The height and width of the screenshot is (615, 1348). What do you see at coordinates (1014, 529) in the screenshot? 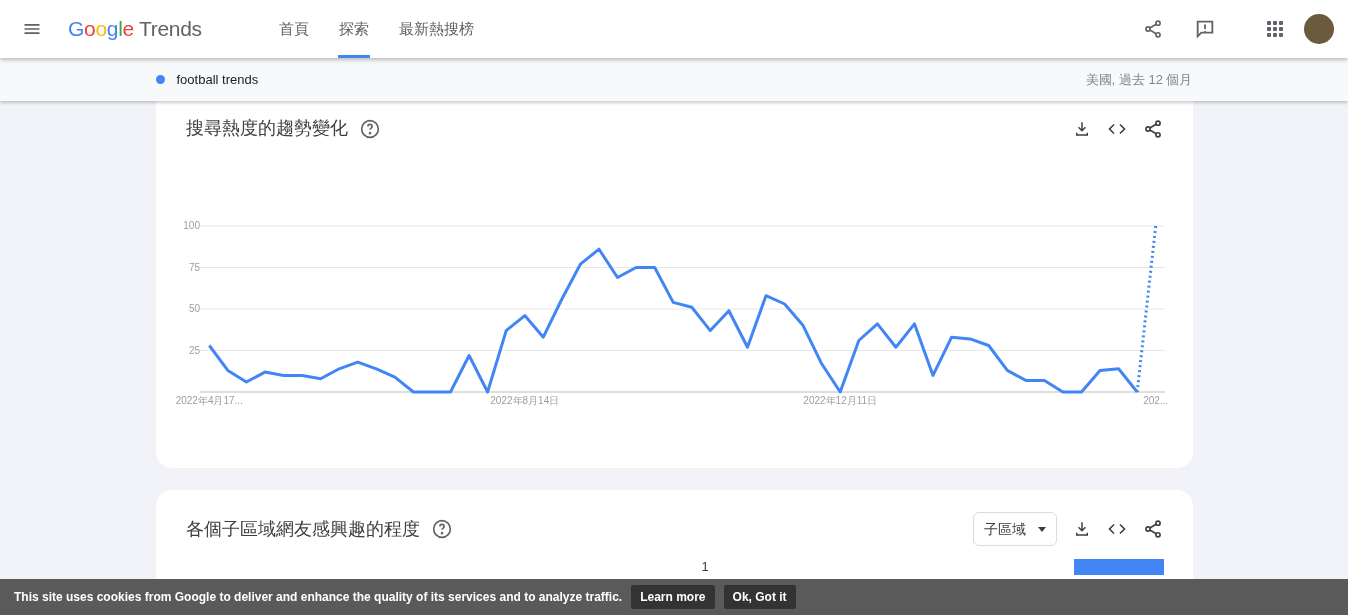
I see `region-dropdown: 子區域` at bounding box center [1014, 529].